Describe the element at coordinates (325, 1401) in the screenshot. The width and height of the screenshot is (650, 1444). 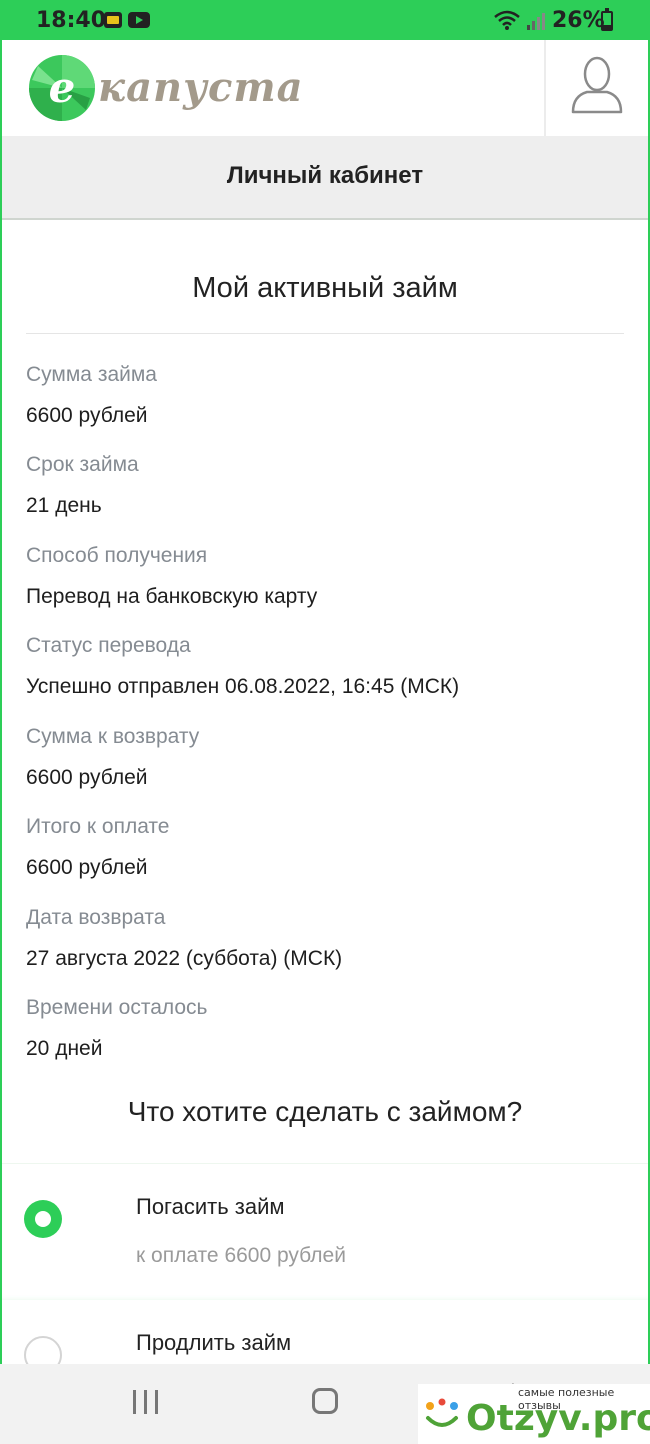
I see `home-icon` at that location.